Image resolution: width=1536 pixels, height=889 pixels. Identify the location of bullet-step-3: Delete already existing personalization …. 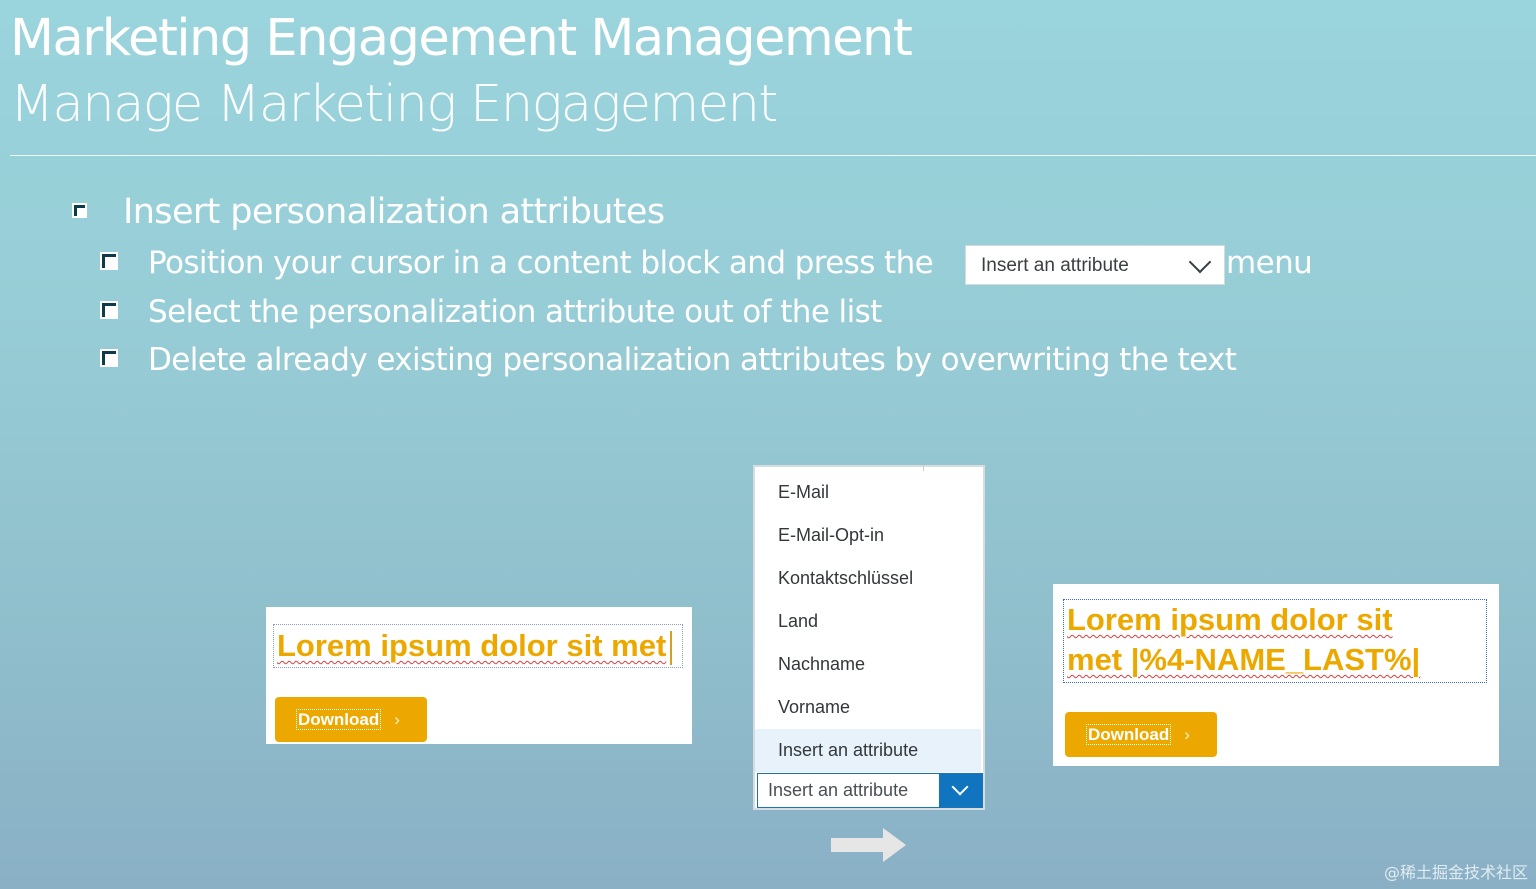
(668, 360).